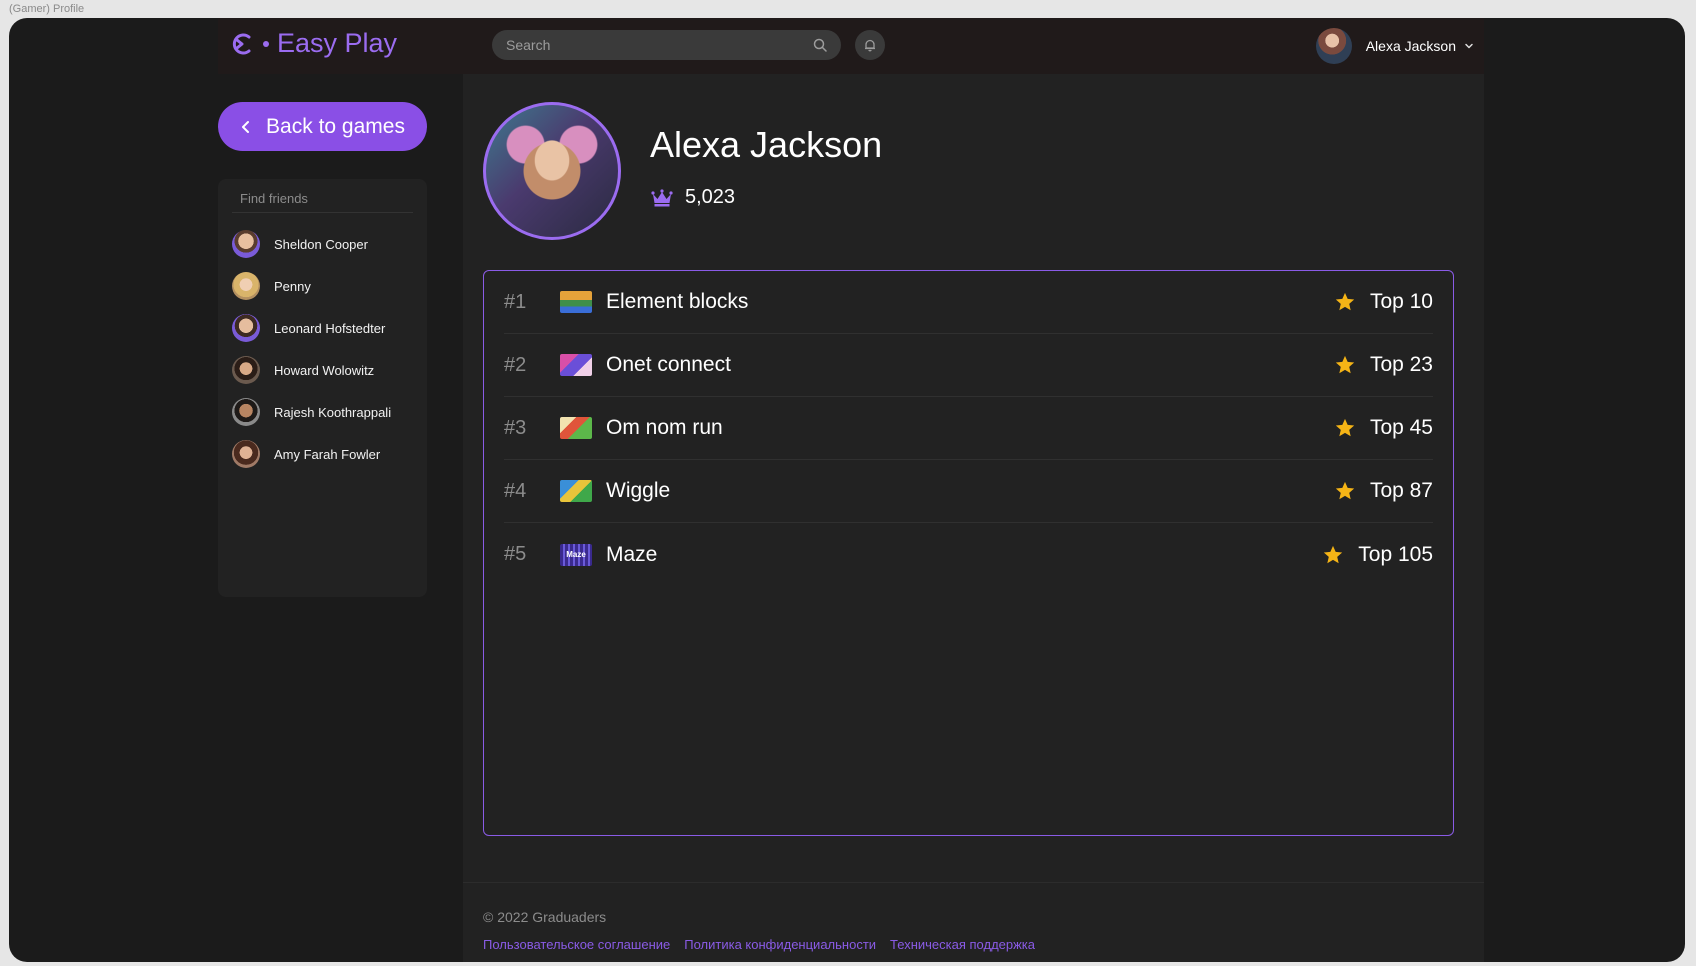  I want to click on back-to-games-button: Back to games, so click(322, 126).